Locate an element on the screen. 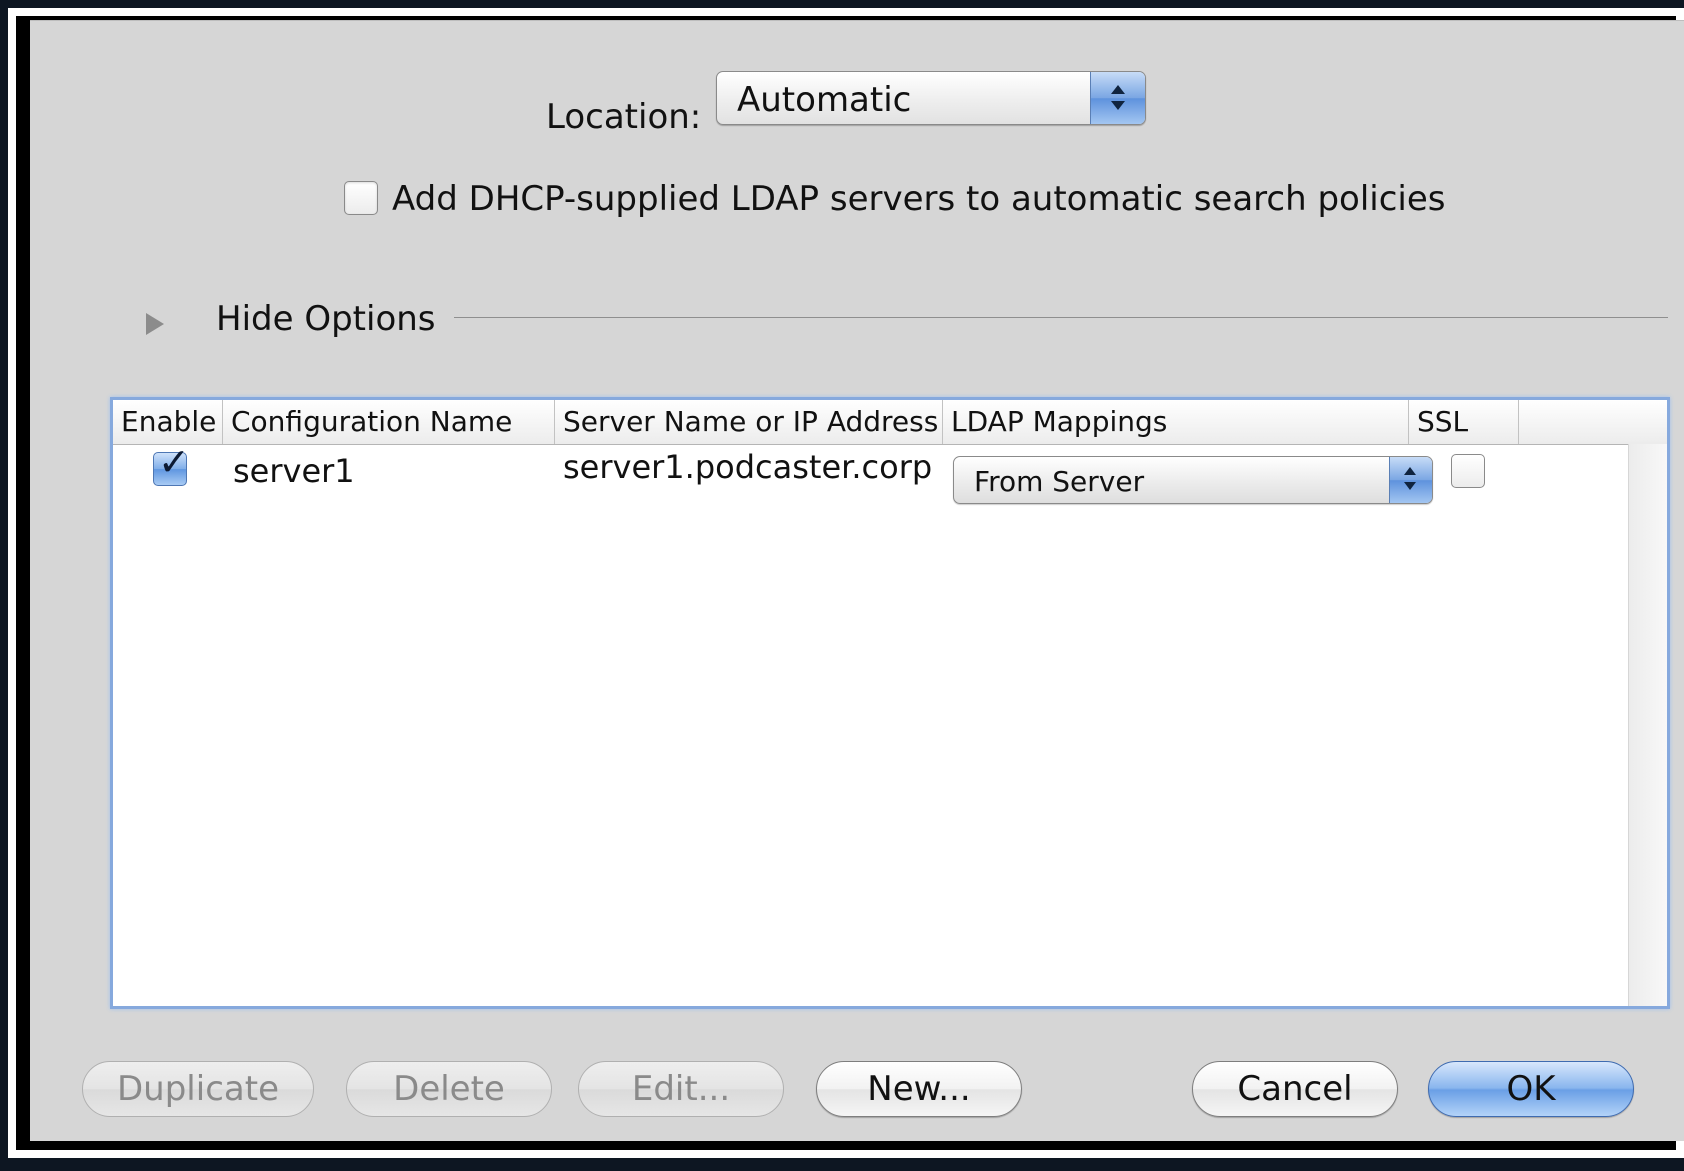  dhcp-checkbox is located at coordinates (361, 198).